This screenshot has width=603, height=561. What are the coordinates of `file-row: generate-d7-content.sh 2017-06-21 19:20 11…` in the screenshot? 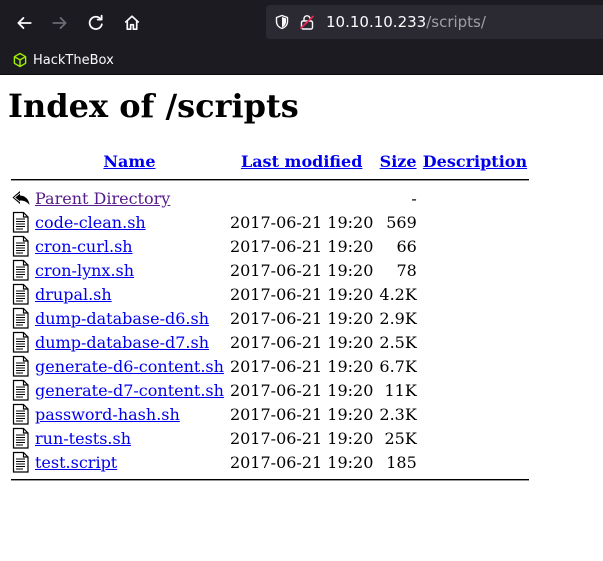 It's located at (270, 390).